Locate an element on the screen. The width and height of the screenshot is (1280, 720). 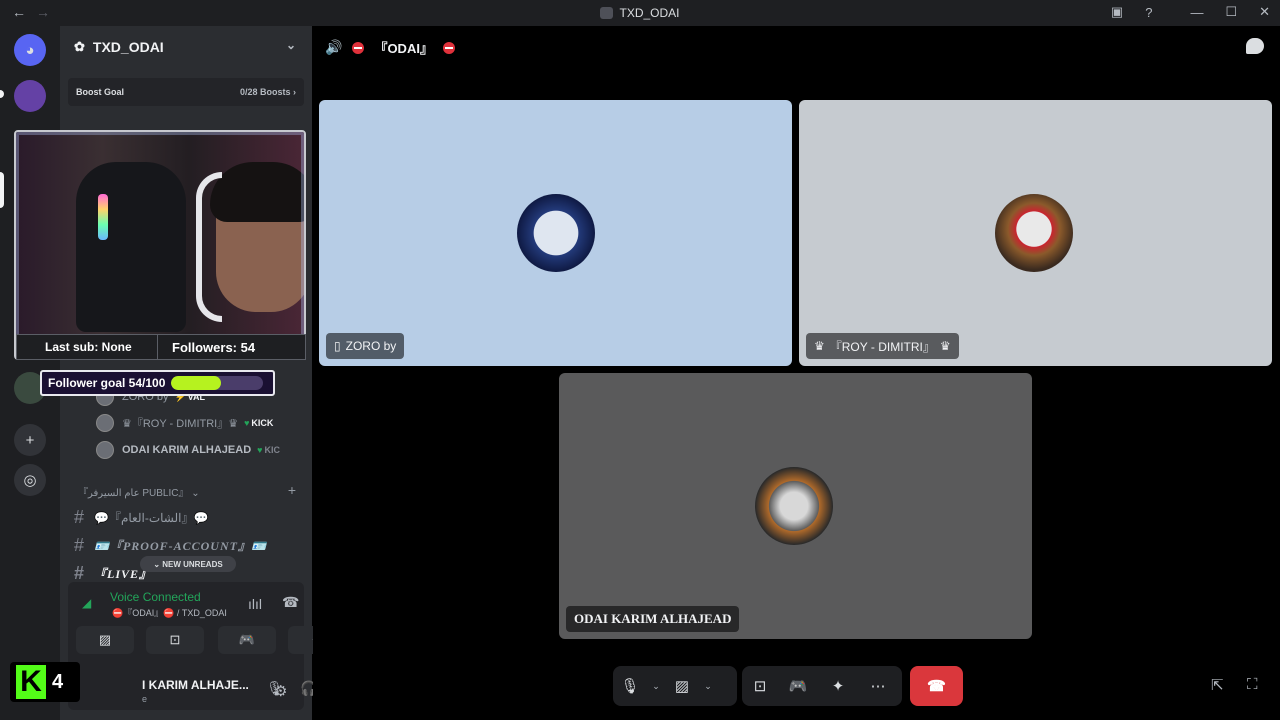
selected-pill is located at coordinates (2, 190).